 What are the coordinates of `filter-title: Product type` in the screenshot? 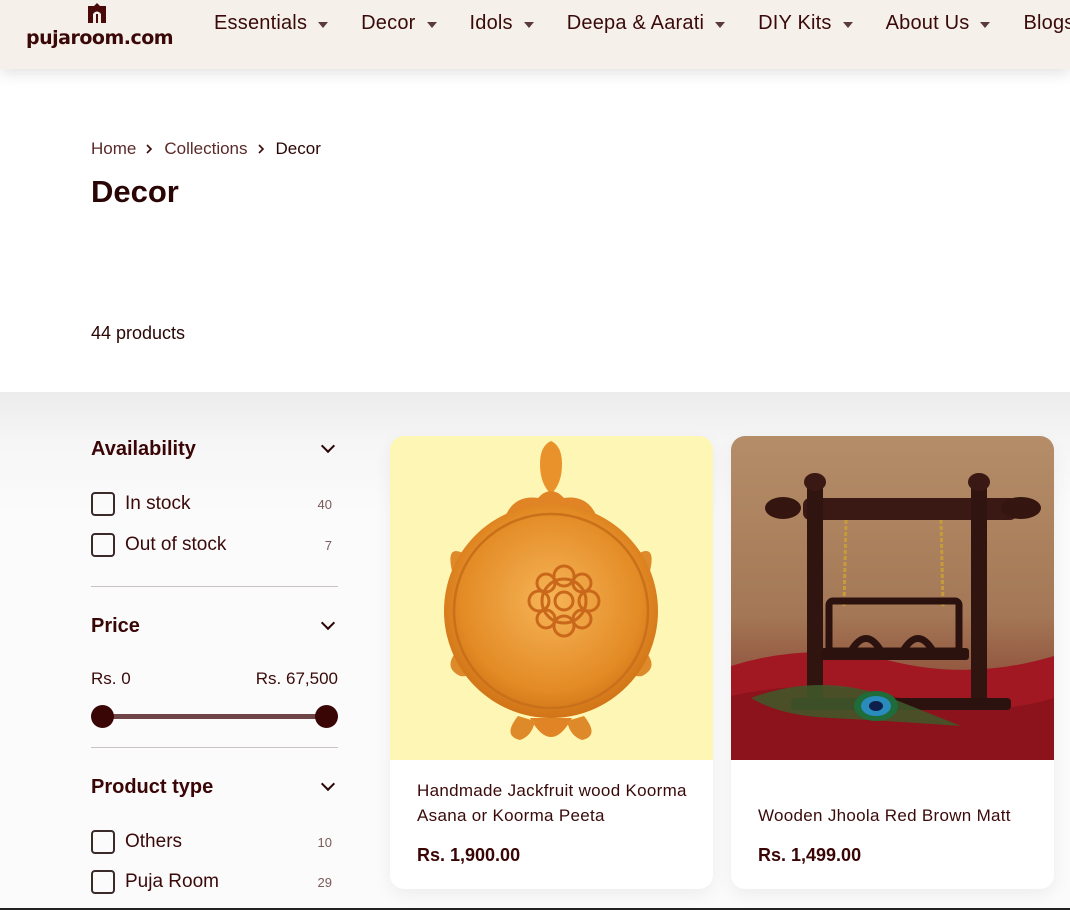 It's located at (152, 786).